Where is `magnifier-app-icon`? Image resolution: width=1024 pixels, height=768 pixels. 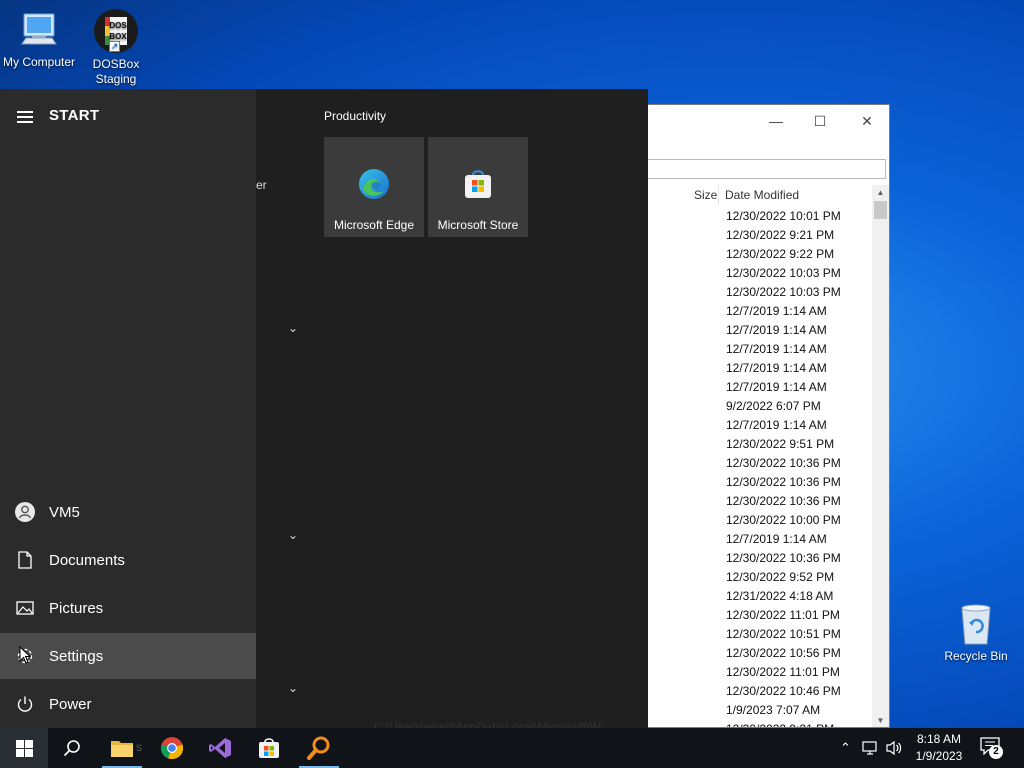
magnifier-app-icon is located at coordinates (318, 748).